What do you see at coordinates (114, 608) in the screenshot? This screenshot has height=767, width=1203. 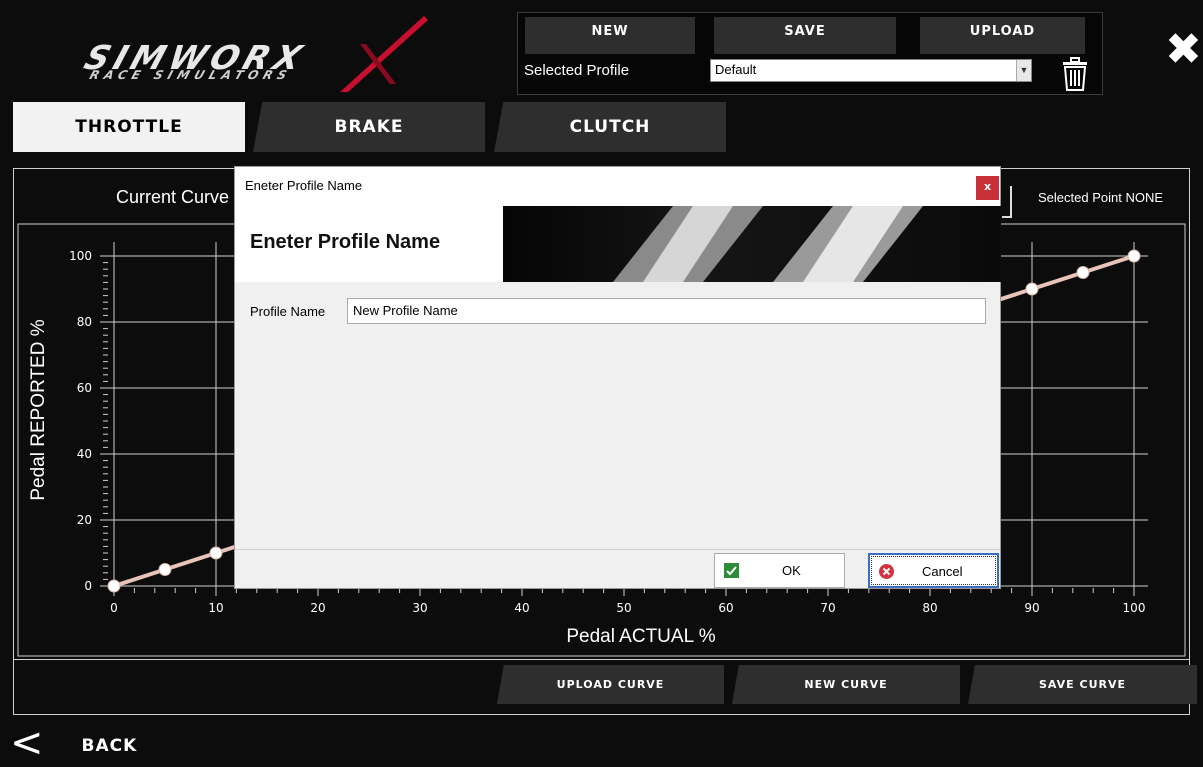 I see `x-tick-label: 0` at bounding box center [114, 608].